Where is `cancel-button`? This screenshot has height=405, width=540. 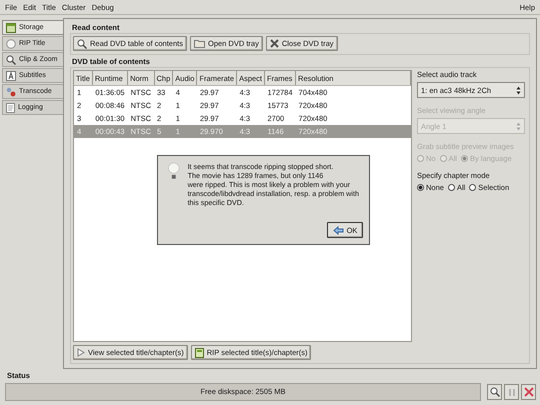 cancel-button is located at coordinates (528, 392).